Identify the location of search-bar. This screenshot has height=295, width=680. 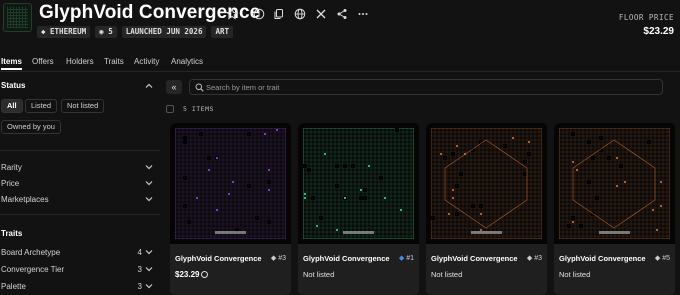
(426, 87).